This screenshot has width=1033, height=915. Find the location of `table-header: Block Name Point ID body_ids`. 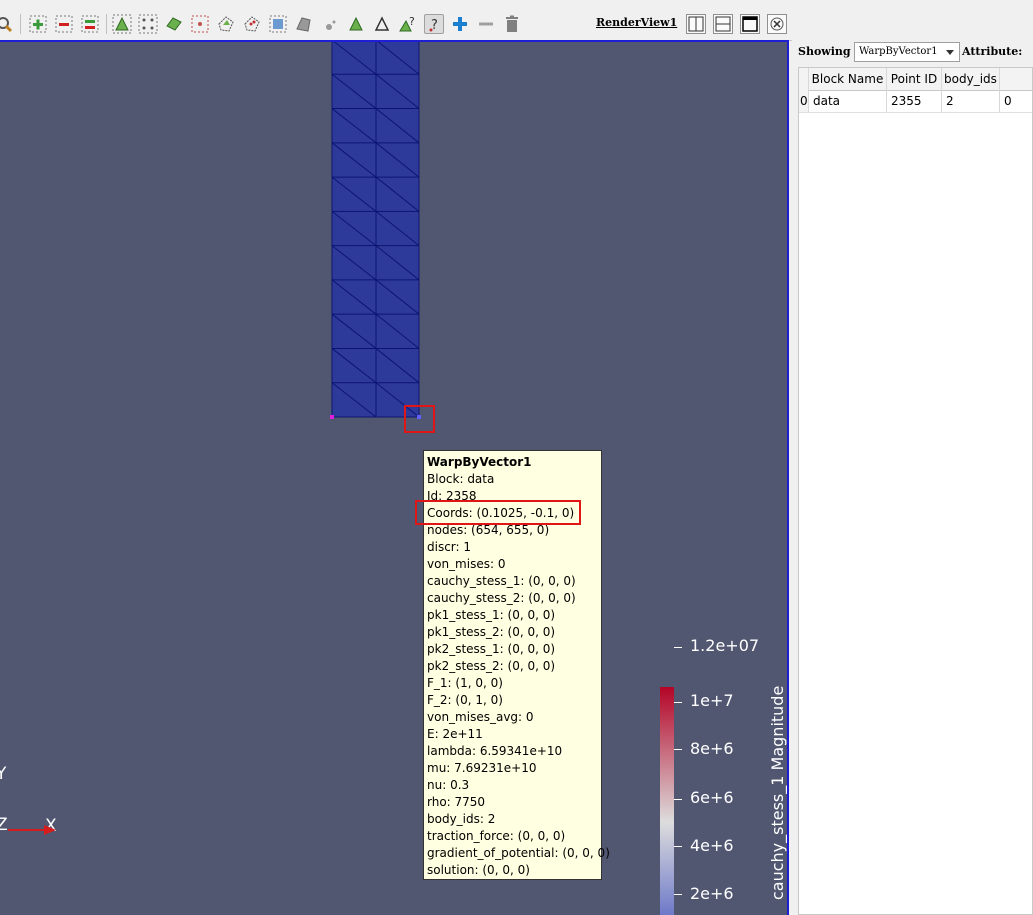

table-header: Block Name Point ID body_ids is located at coordinates (915, 79).